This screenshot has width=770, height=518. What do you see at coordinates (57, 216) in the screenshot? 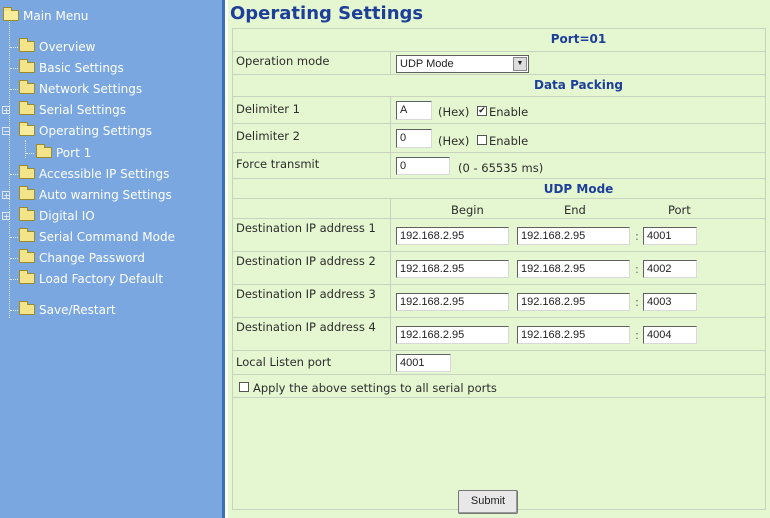
I see `sidebar-item-digital-io: Digital IO` at bounding box center [57, 216].